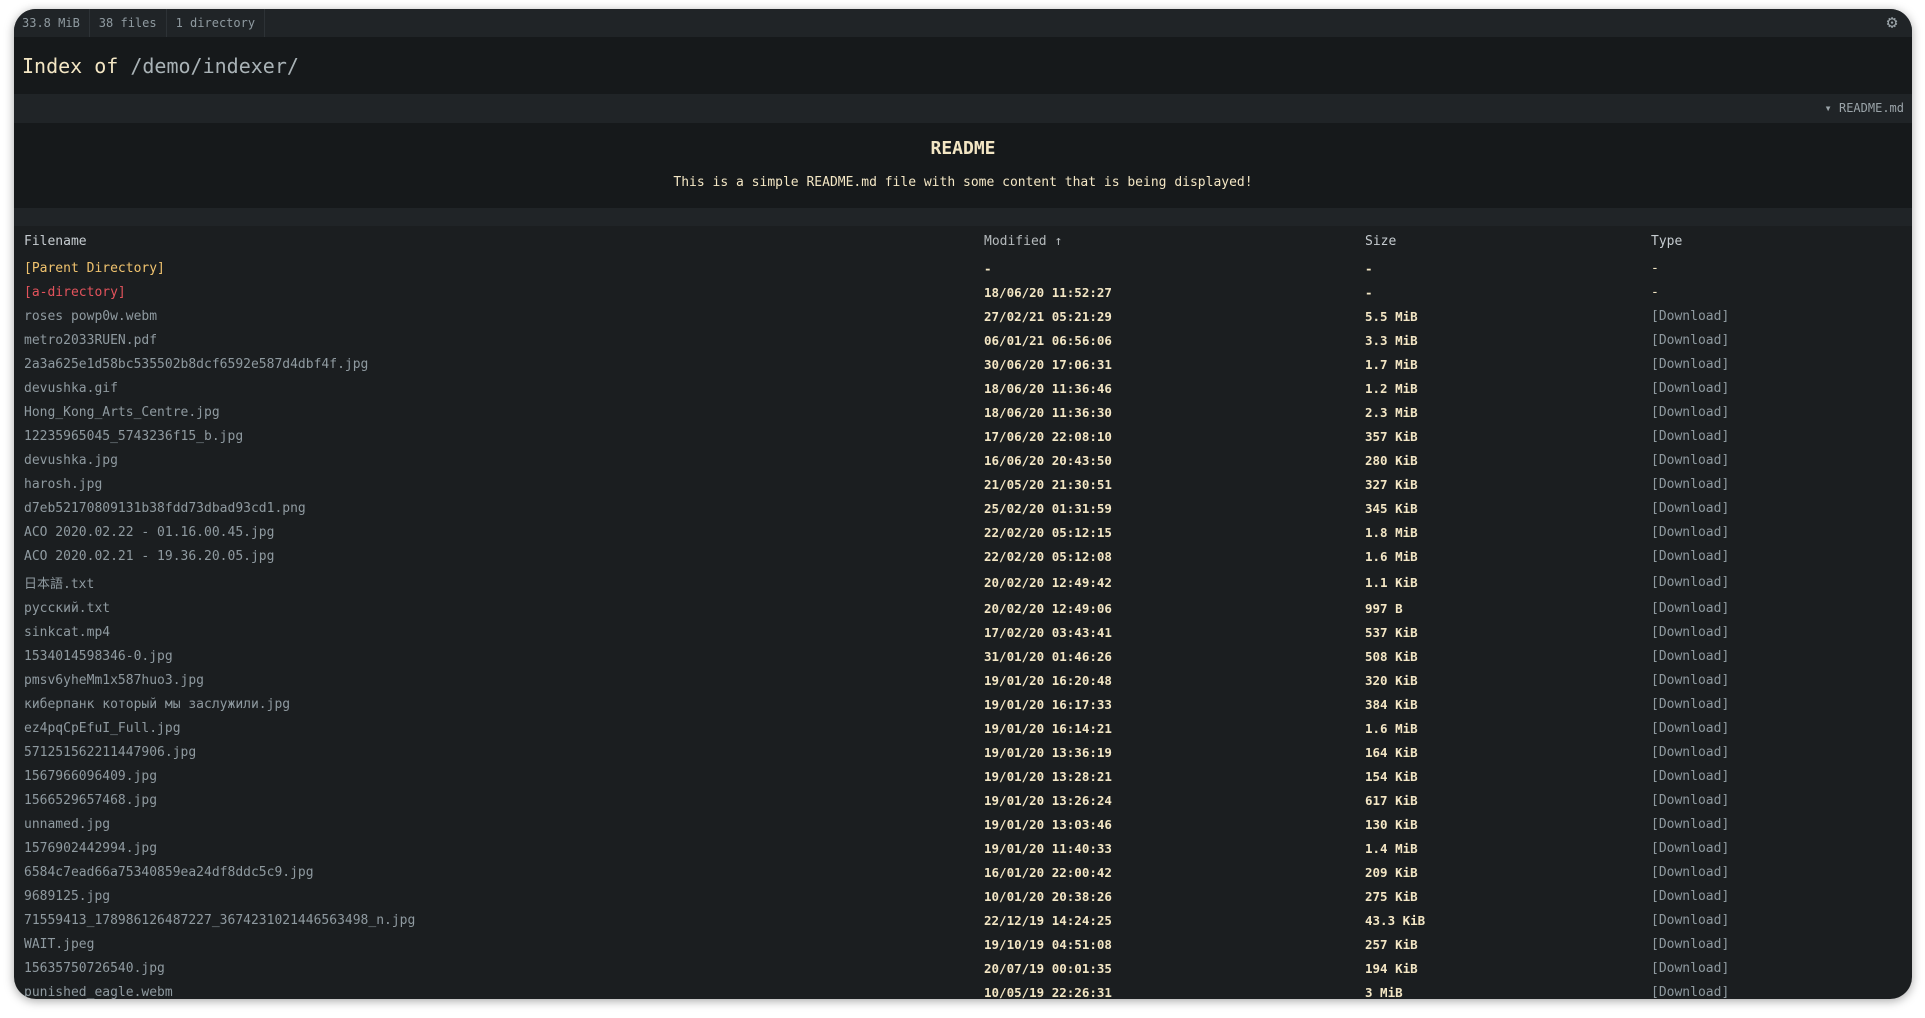  Describe the element at coordinates (494, 460) in the screenshot. I see `file-link: devushka.jpg` at that location.